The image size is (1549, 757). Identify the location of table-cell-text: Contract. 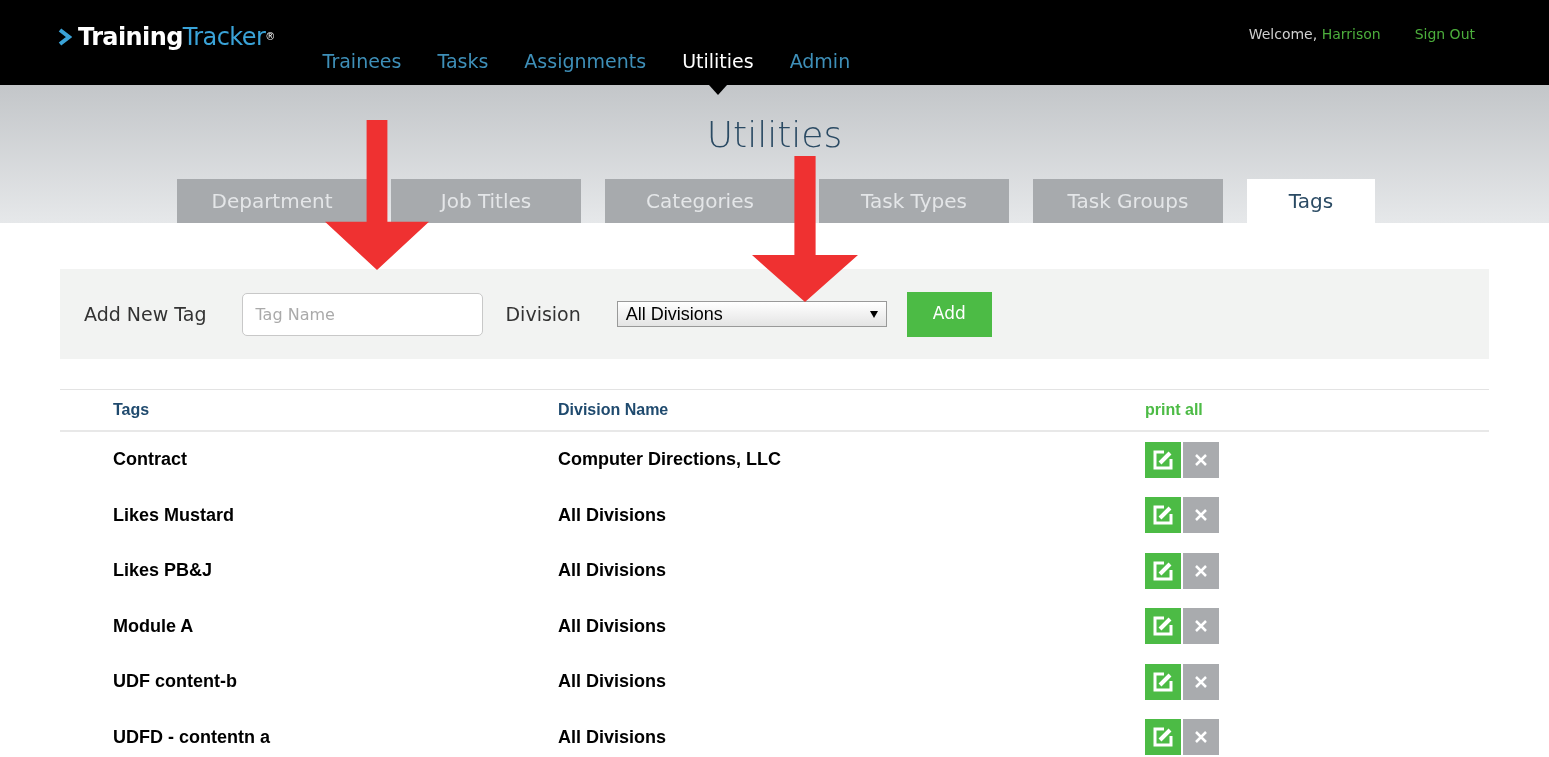
(150, 460).